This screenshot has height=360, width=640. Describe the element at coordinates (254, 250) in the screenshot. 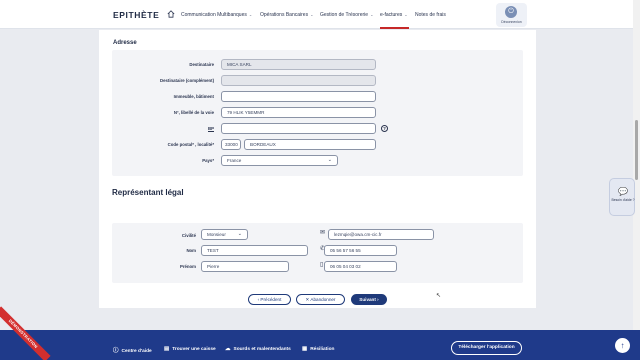

I see `nom-field: TEST` at that location.